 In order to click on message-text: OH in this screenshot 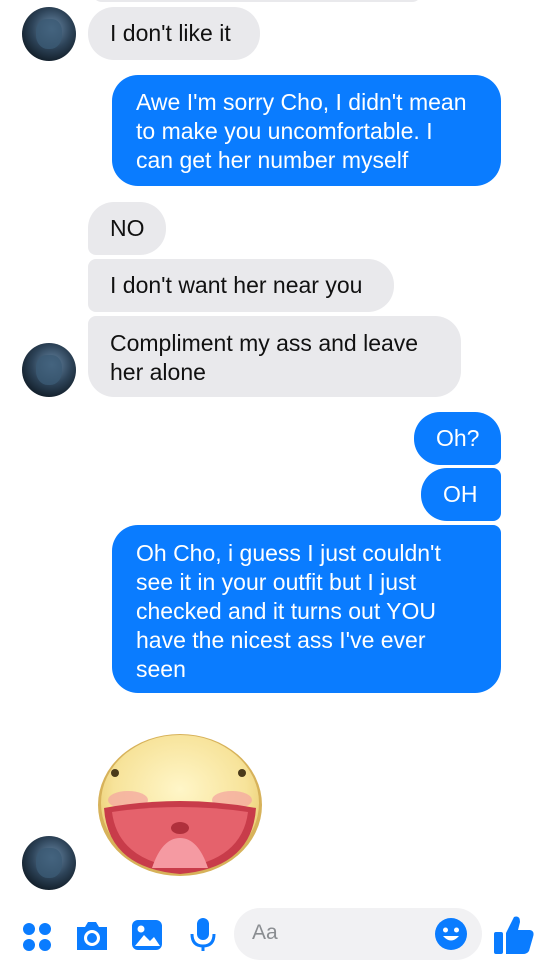, I will do `click(460, 494)`.